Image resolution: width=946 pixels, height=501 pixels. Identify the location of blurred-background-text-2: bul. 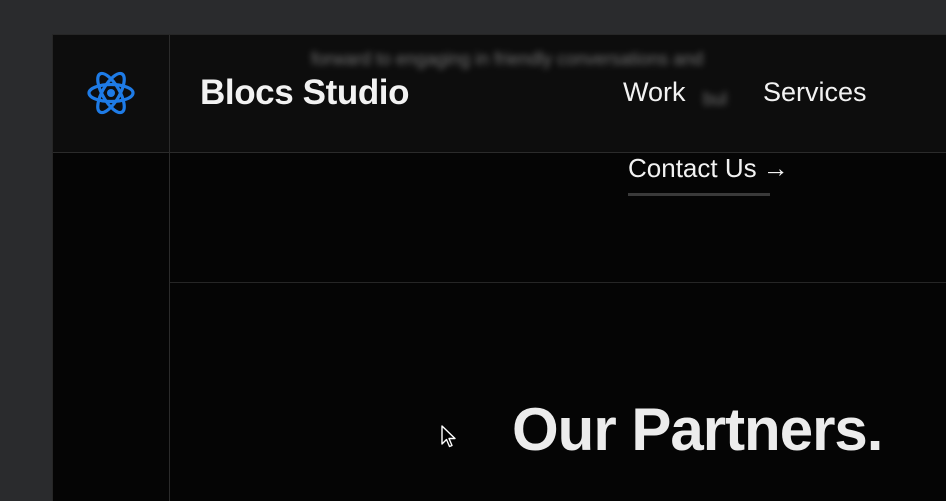
(715, 99).